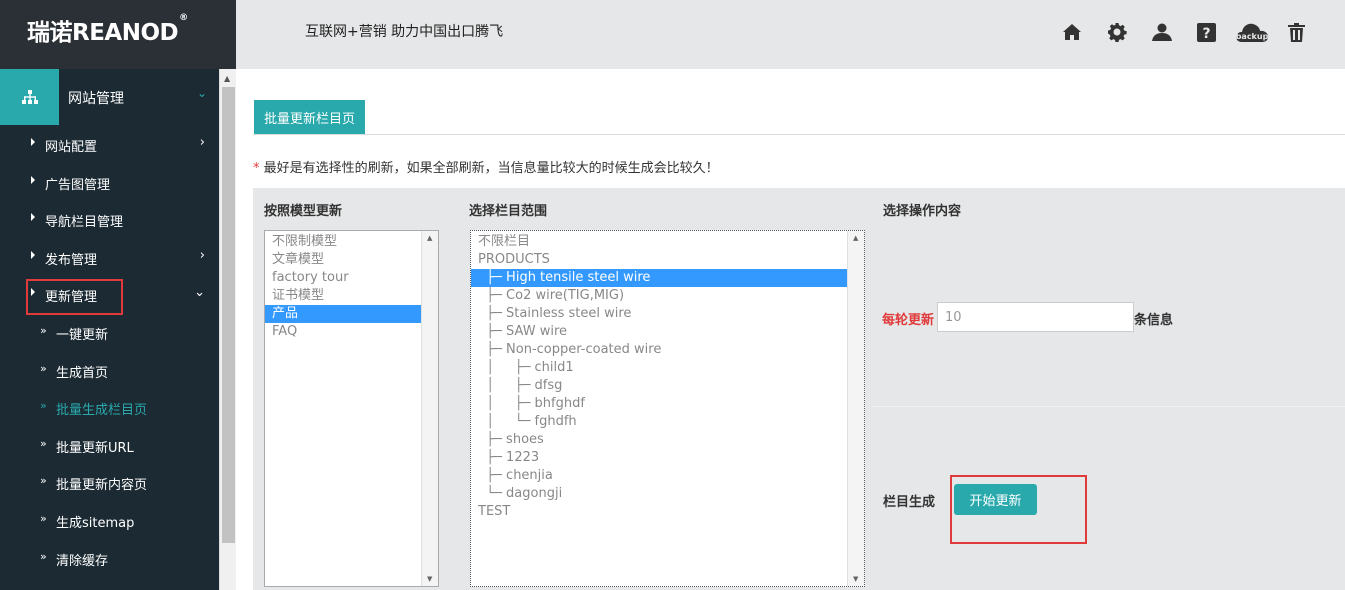 Image resolution: width=1345 pixels, height=590 pixels. I want to click on model-option: 不限制模型, so click(351, 242).